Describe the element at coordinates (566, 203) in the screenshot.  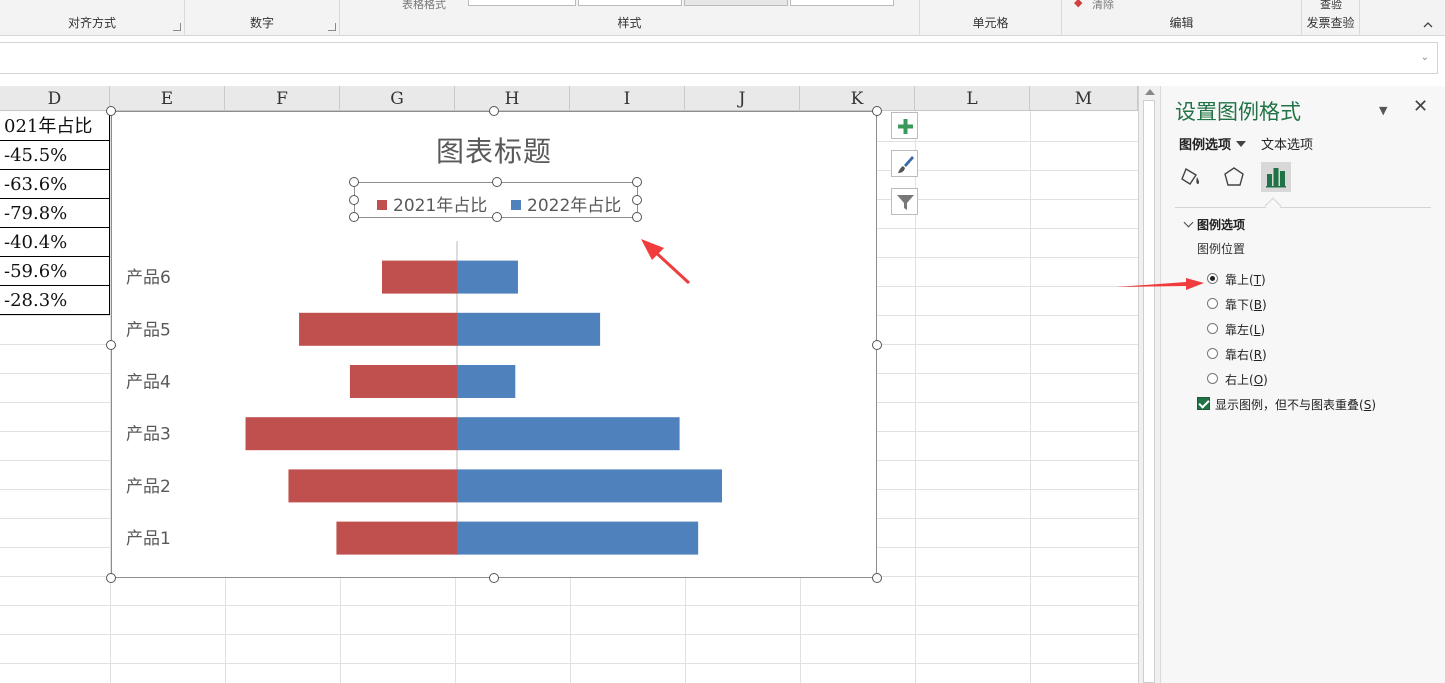
I see `legend-entry-2022: 2022年占比` at that location.